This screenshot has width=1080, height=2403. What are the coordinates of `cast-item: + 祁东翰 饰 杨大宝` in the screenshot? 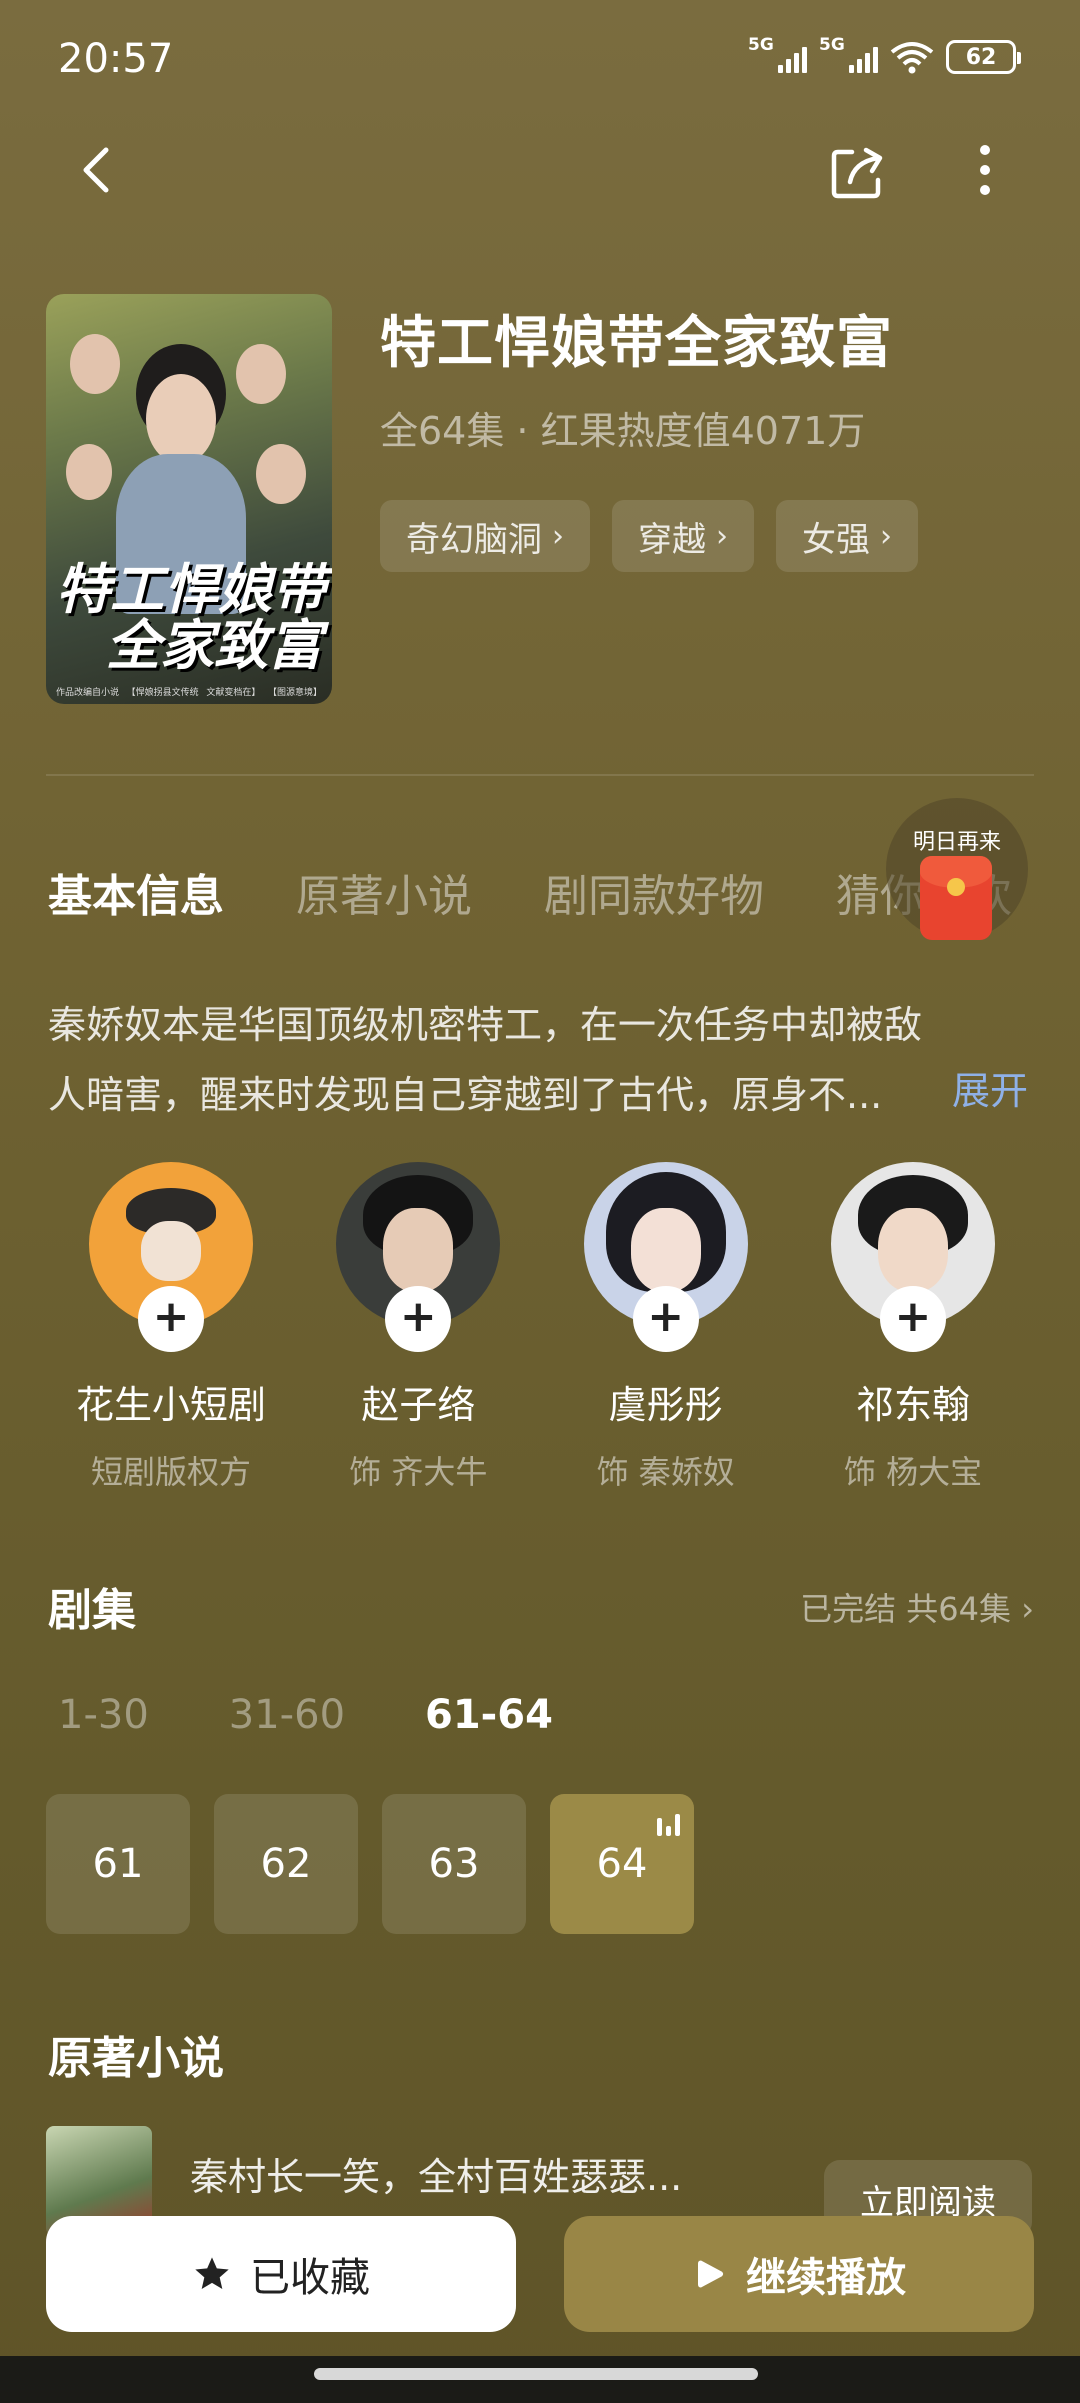 It's located at (913, 1327).